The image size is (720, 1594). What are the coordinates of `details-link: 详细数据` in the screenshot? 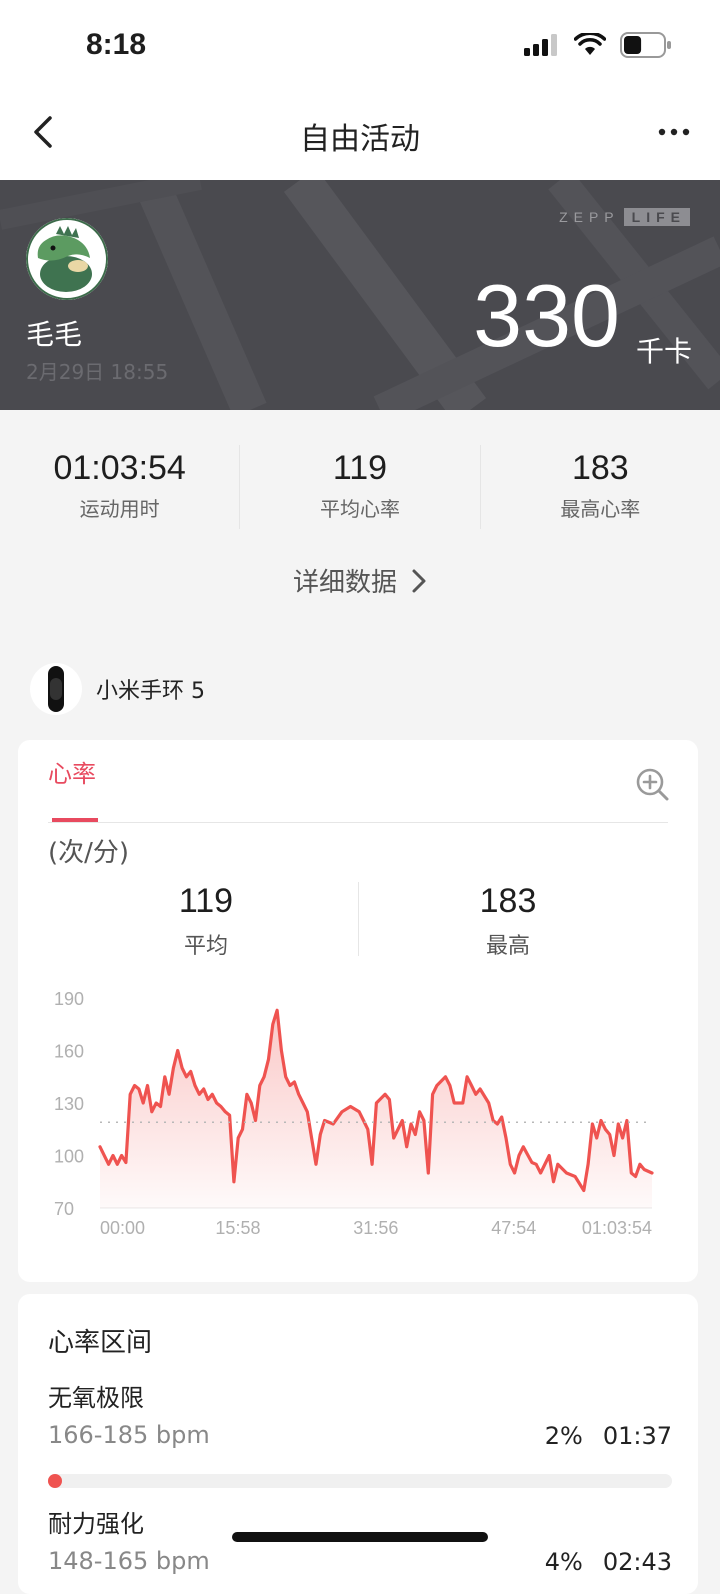 It's located at (360, 580).